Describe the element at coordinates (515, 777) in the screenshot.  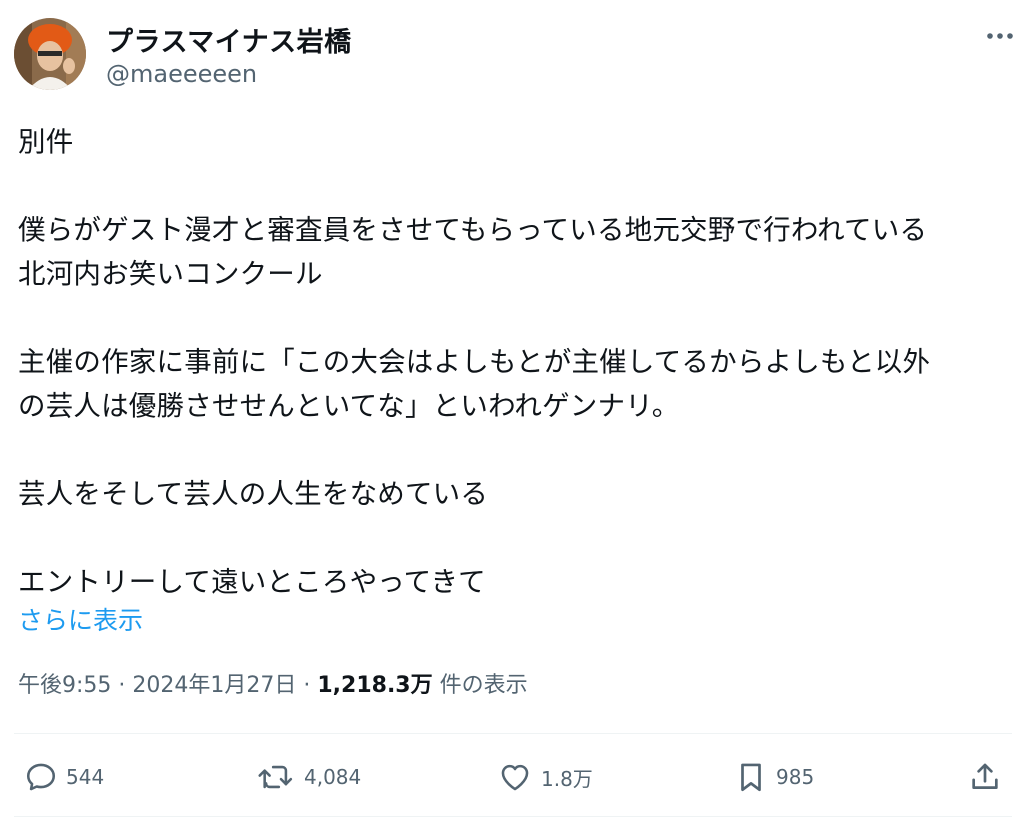
I see `heart-icon` at that location.